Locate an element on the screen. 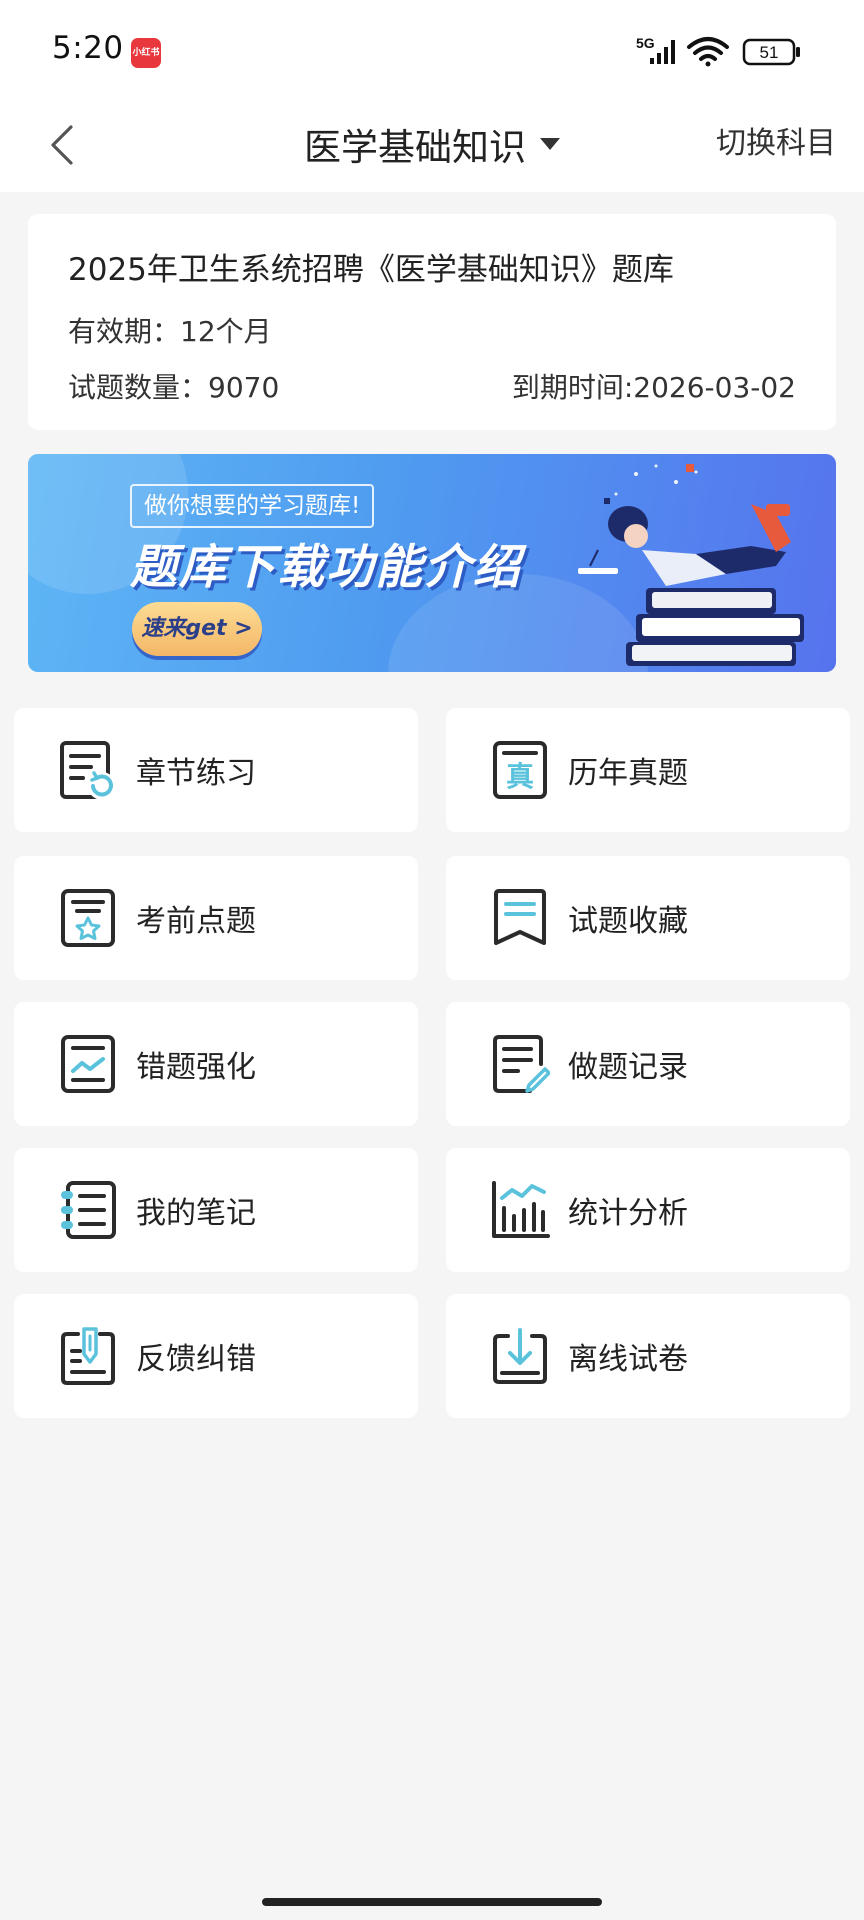 The height and width of the screenshot is (1920, 864). menu-label: 考前点题 is located at coordinates (196, 921).